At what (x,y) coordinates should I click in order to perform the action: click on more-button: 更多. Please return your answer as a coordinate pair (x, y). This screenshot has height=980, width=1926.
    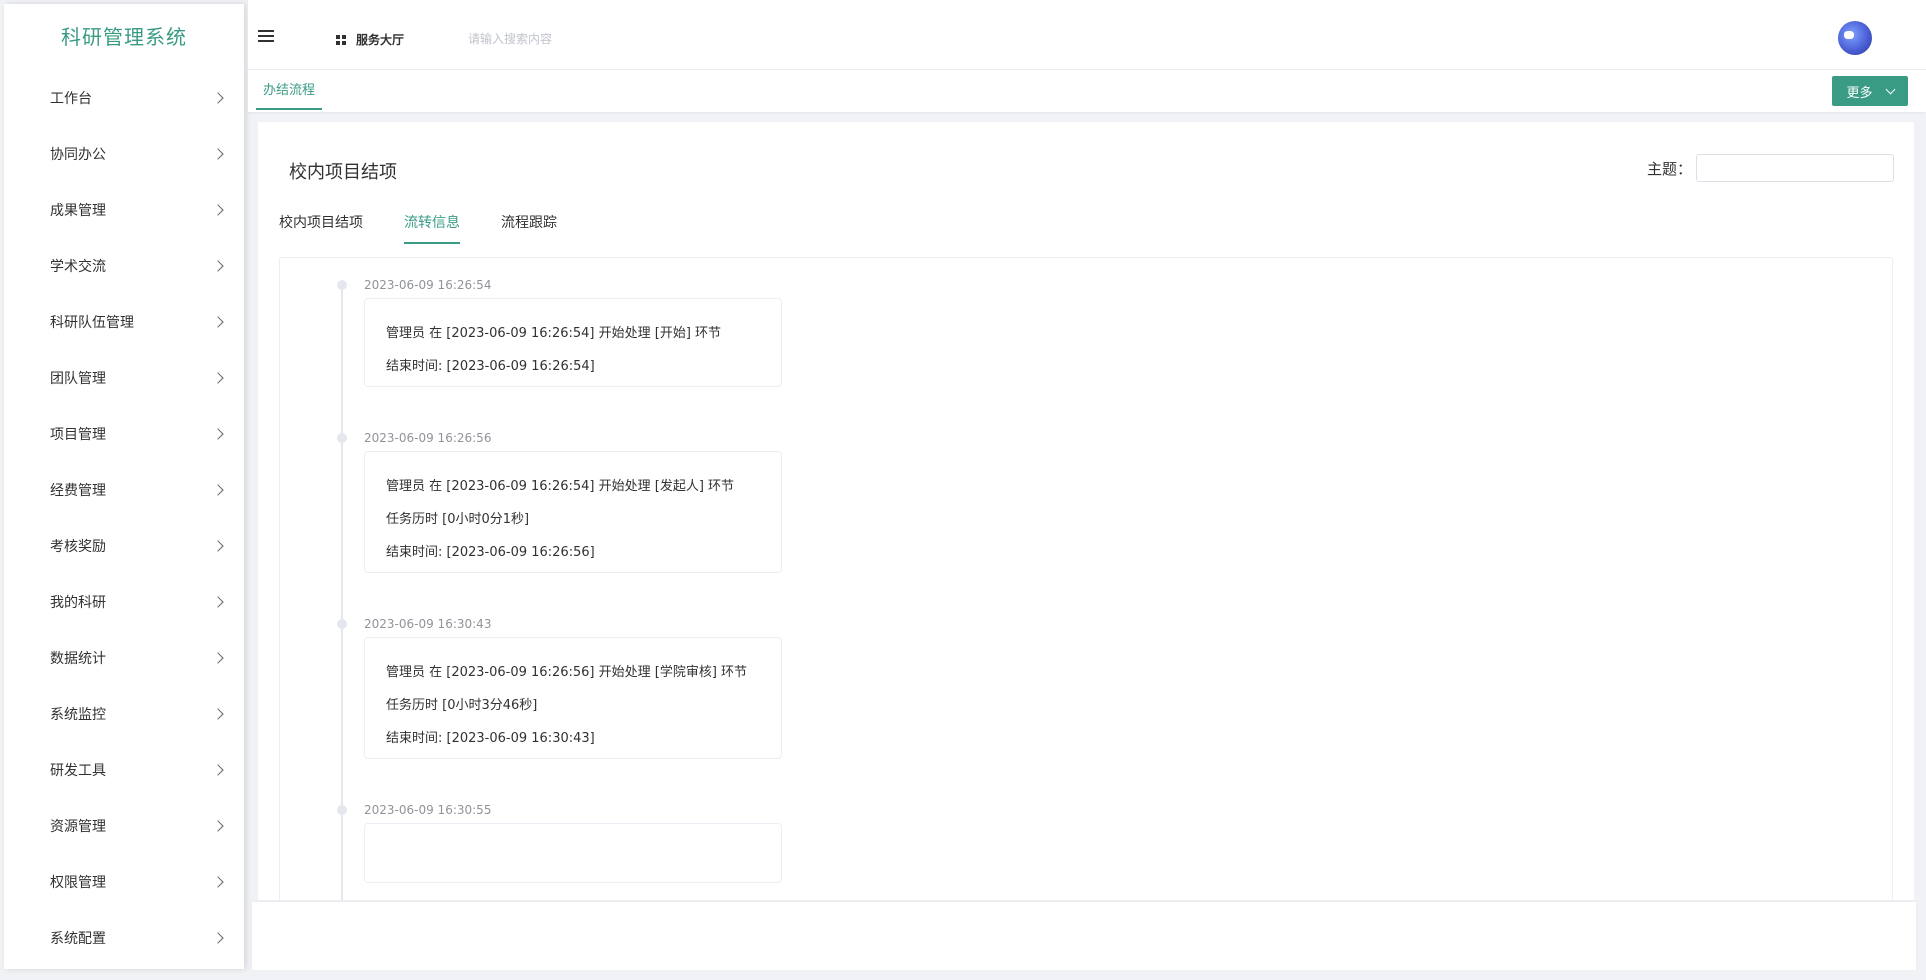
    Looking at the image, I should click on (1870, 91).